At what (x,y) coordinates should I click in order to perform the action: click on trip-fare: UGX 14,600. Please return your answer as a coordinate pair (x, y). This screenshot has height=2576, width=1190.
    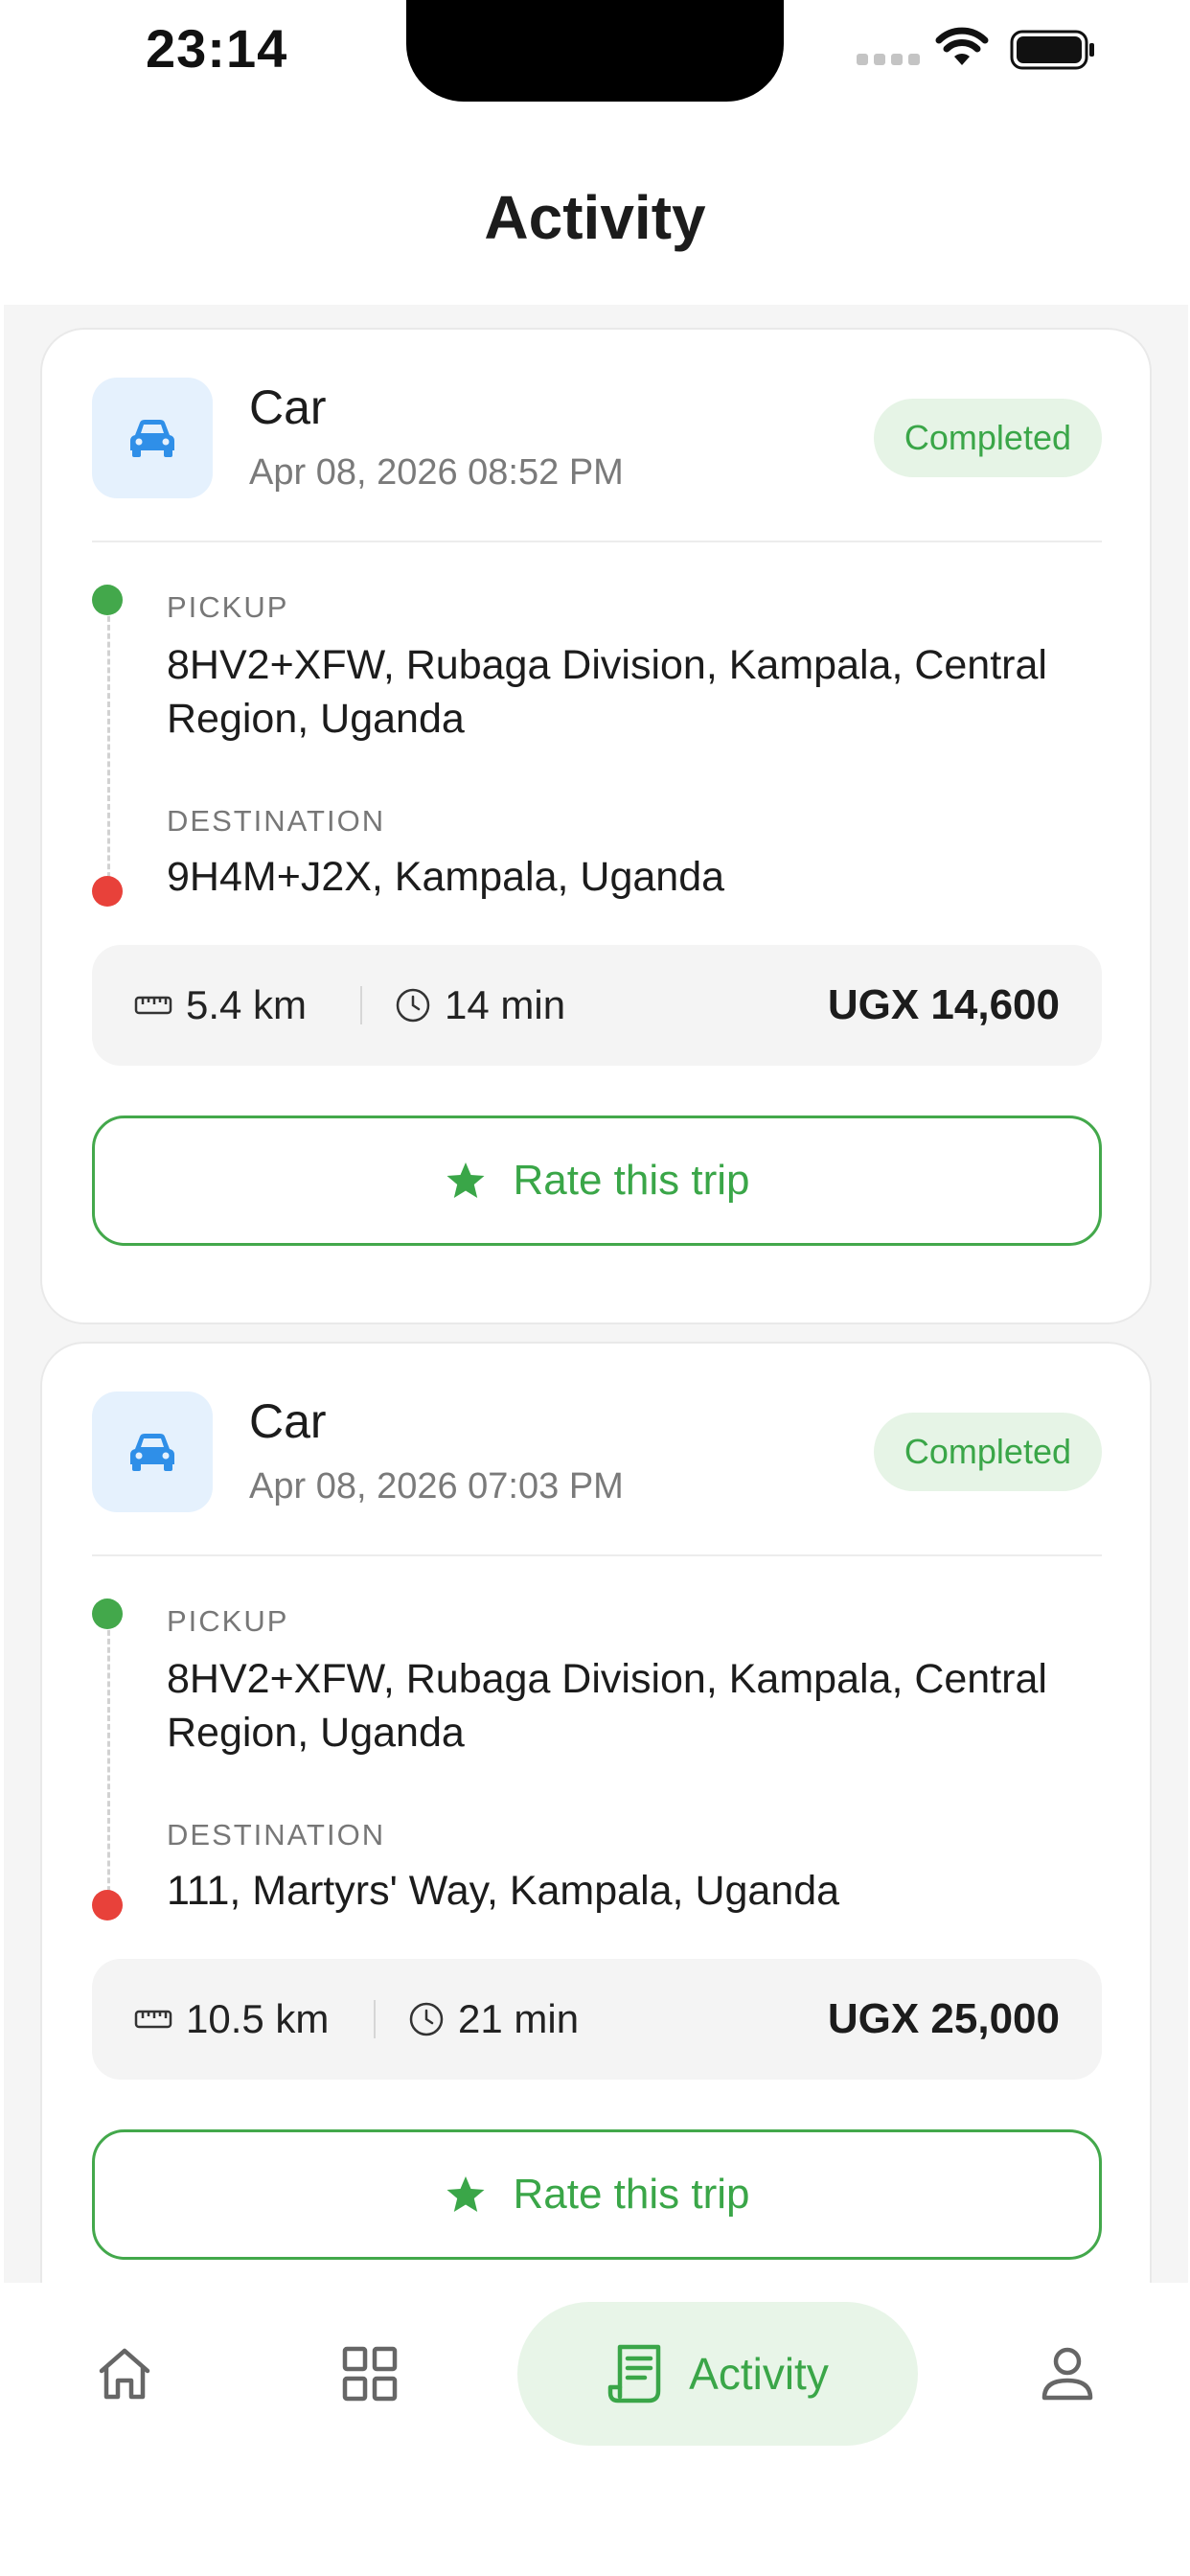
    Looking at the image, I should click on (944, 1004).